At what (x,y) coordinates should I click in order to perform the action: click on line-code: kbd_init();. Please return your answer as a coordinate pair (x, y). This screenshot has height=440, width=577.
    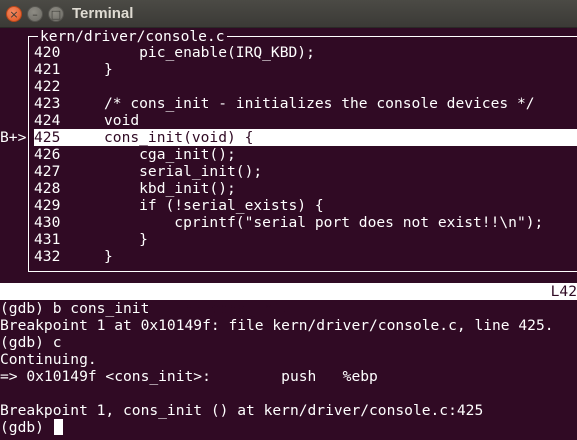
    Looking at the image, I should click on (170, 188).